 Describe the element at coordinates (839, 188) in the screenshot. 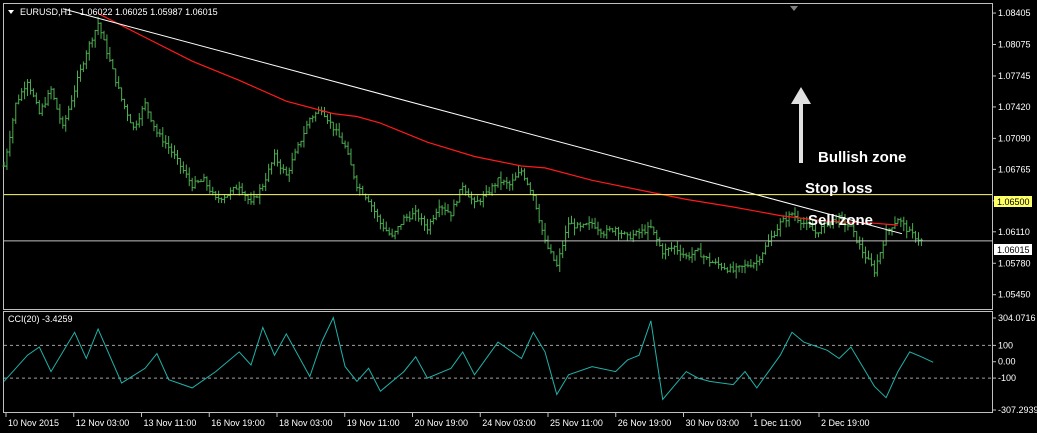

I see `stop-loss-label: Stop loss` at that location.